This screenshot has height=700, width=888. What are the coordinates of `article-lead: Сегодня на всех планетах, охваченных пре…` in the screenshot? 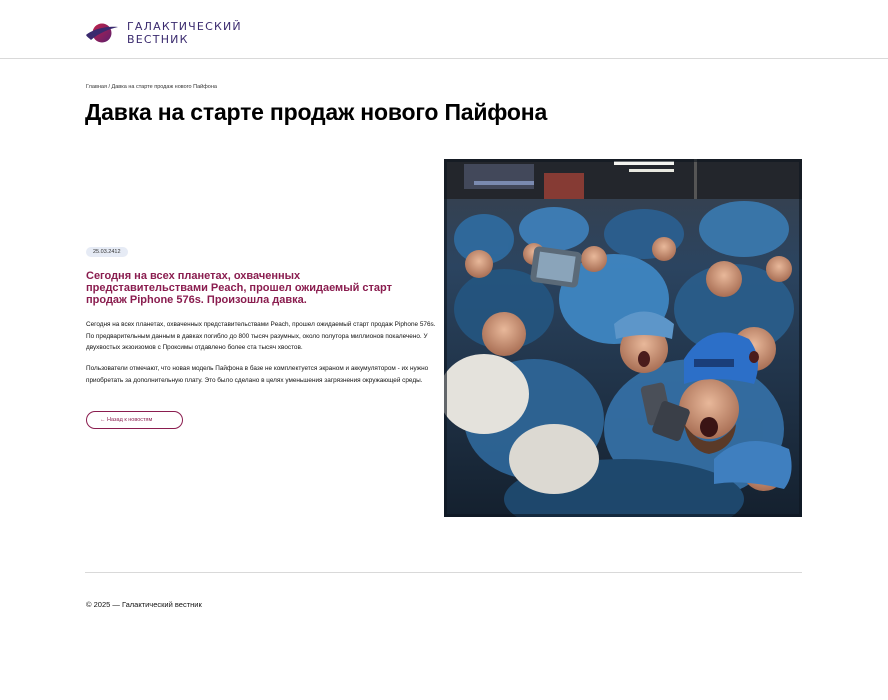 It's located at (239, 288).